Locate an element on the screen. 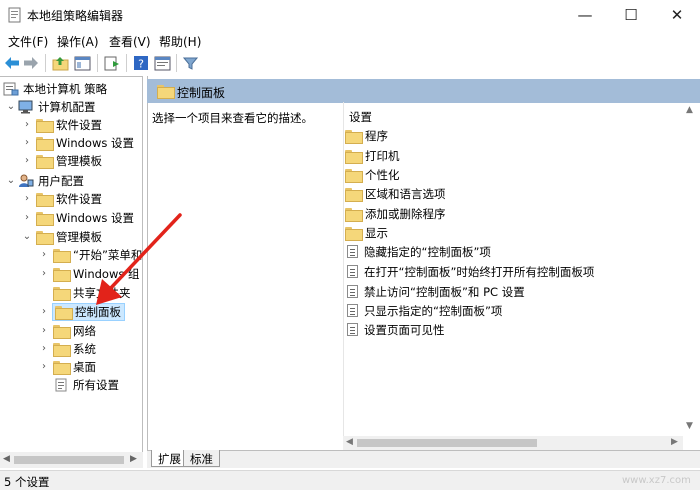 The image size is (700, 490). list-item-folder: 区域和语言选项 is located at coordinates (395, 193).